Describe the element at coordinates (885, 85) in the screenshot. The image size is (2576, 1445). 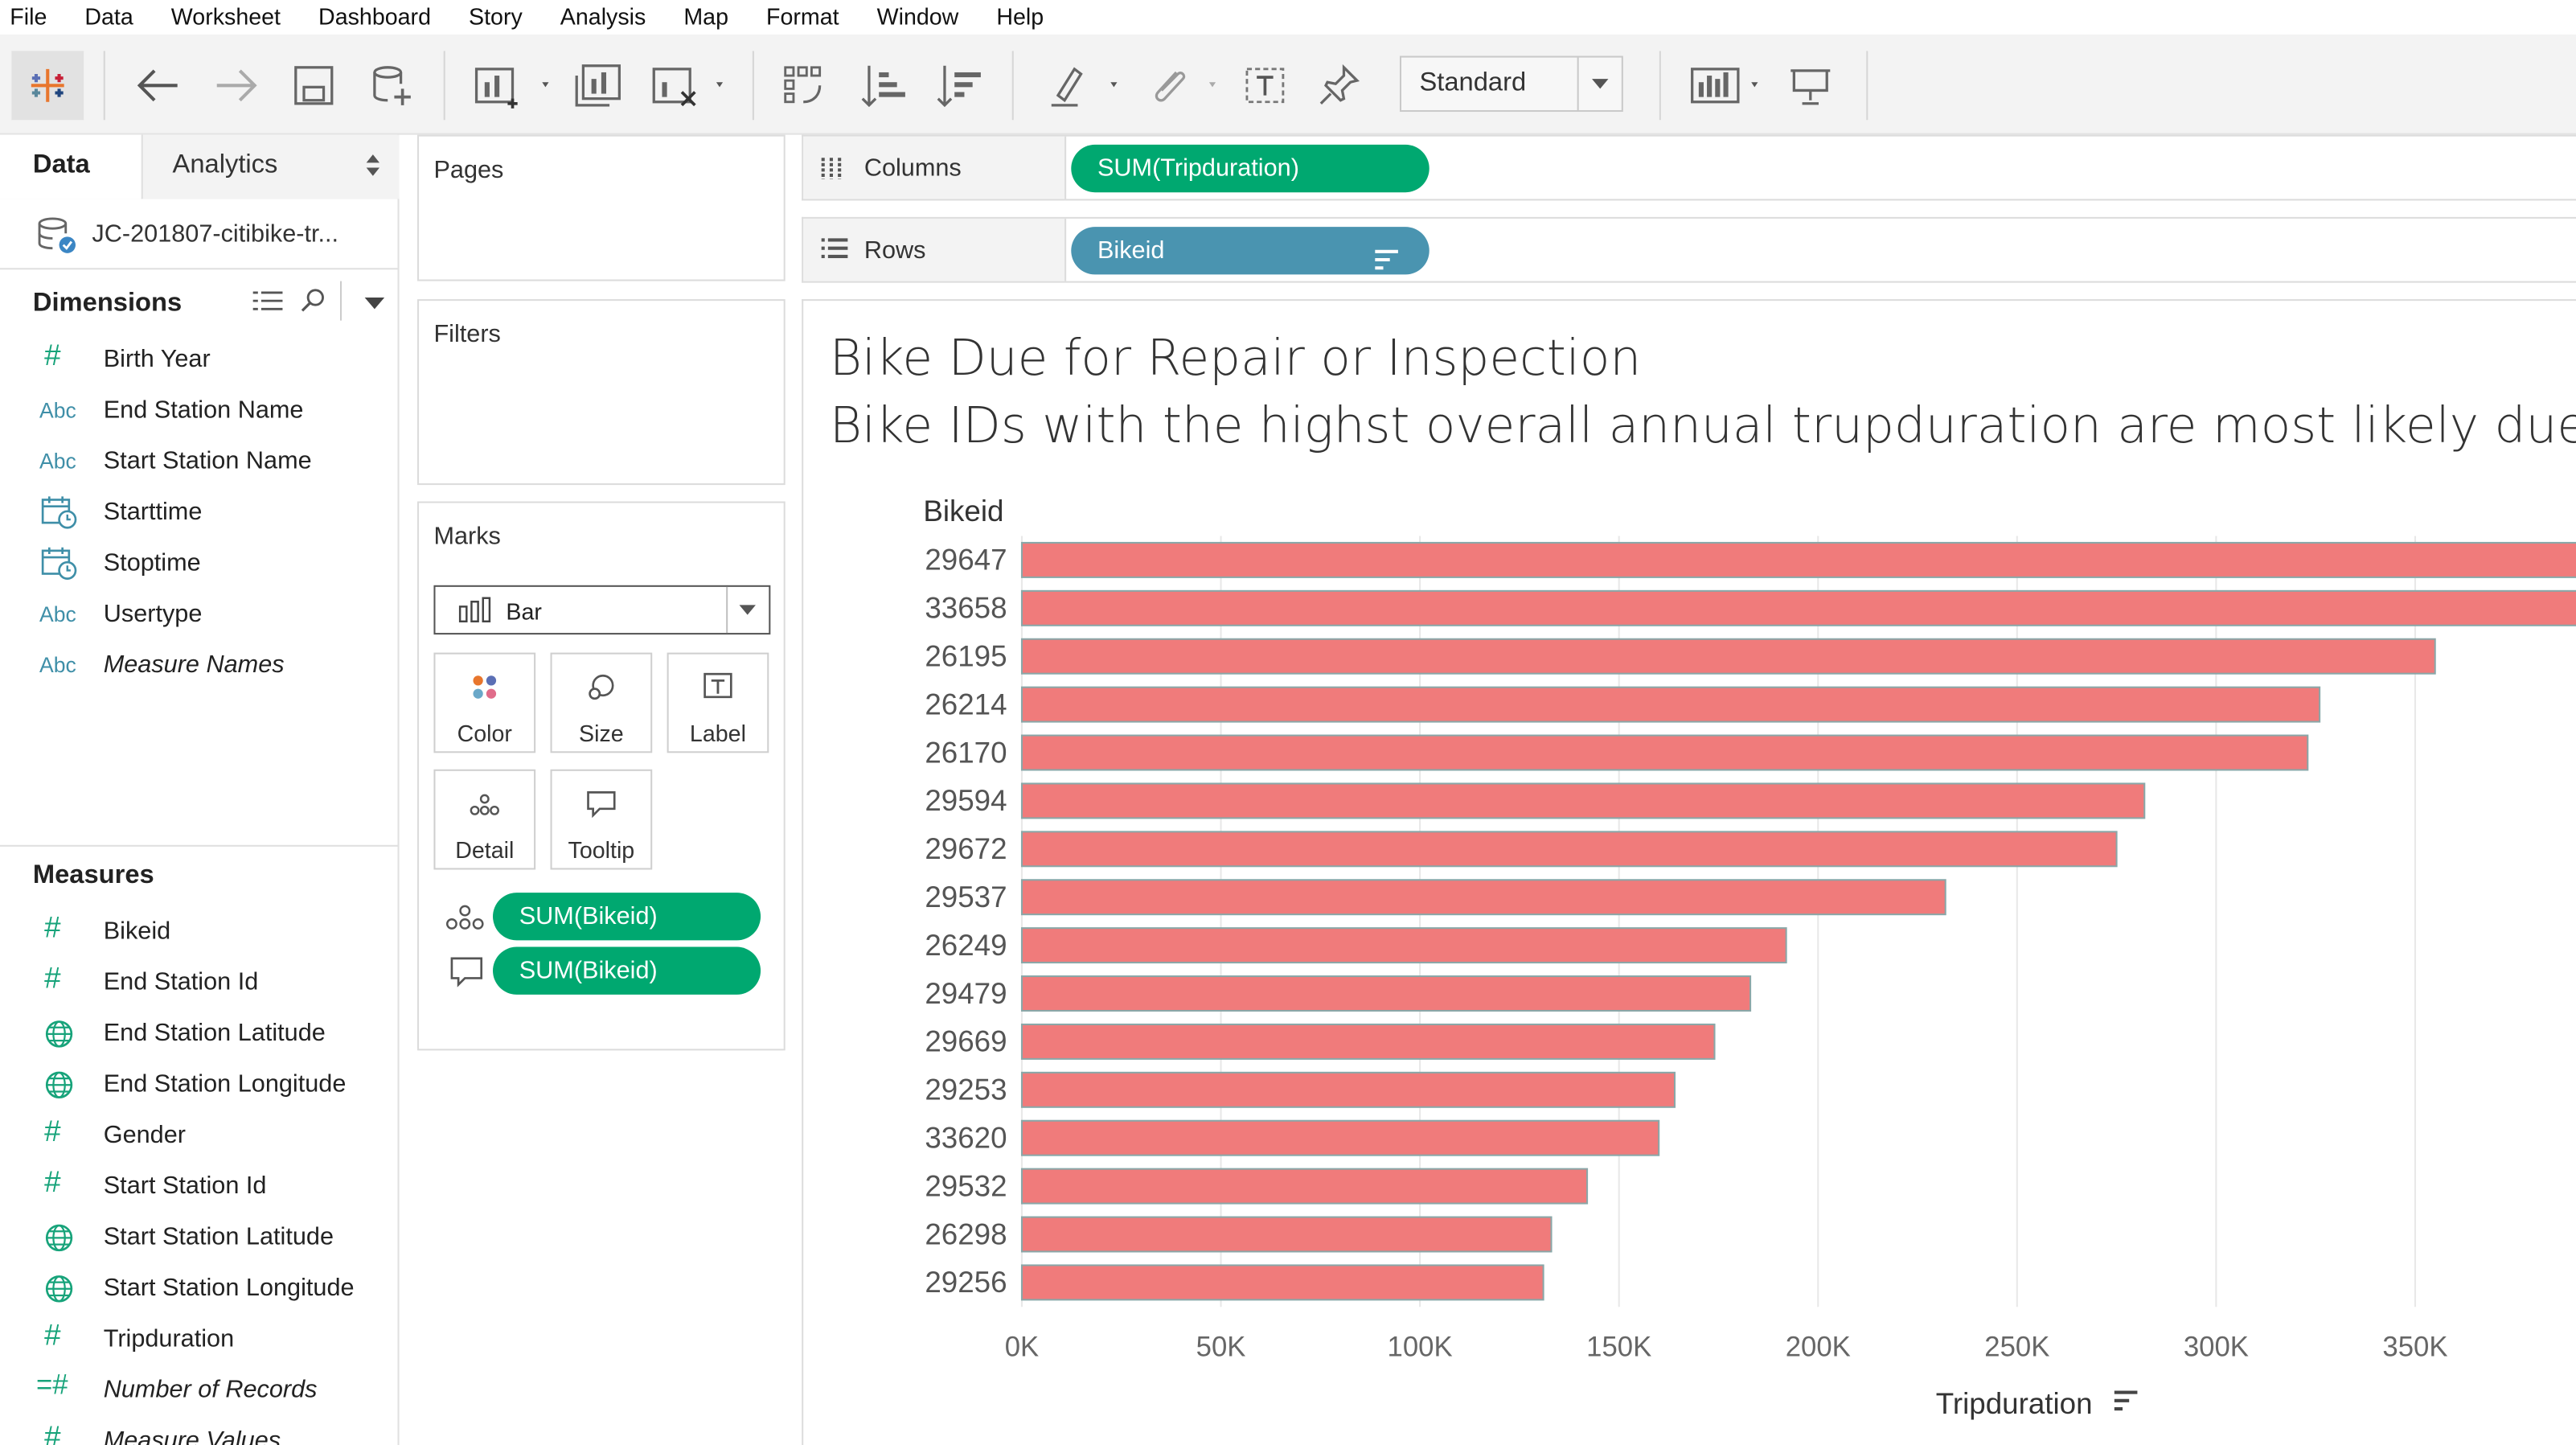
I see `sort-ascending-icon` at that location.